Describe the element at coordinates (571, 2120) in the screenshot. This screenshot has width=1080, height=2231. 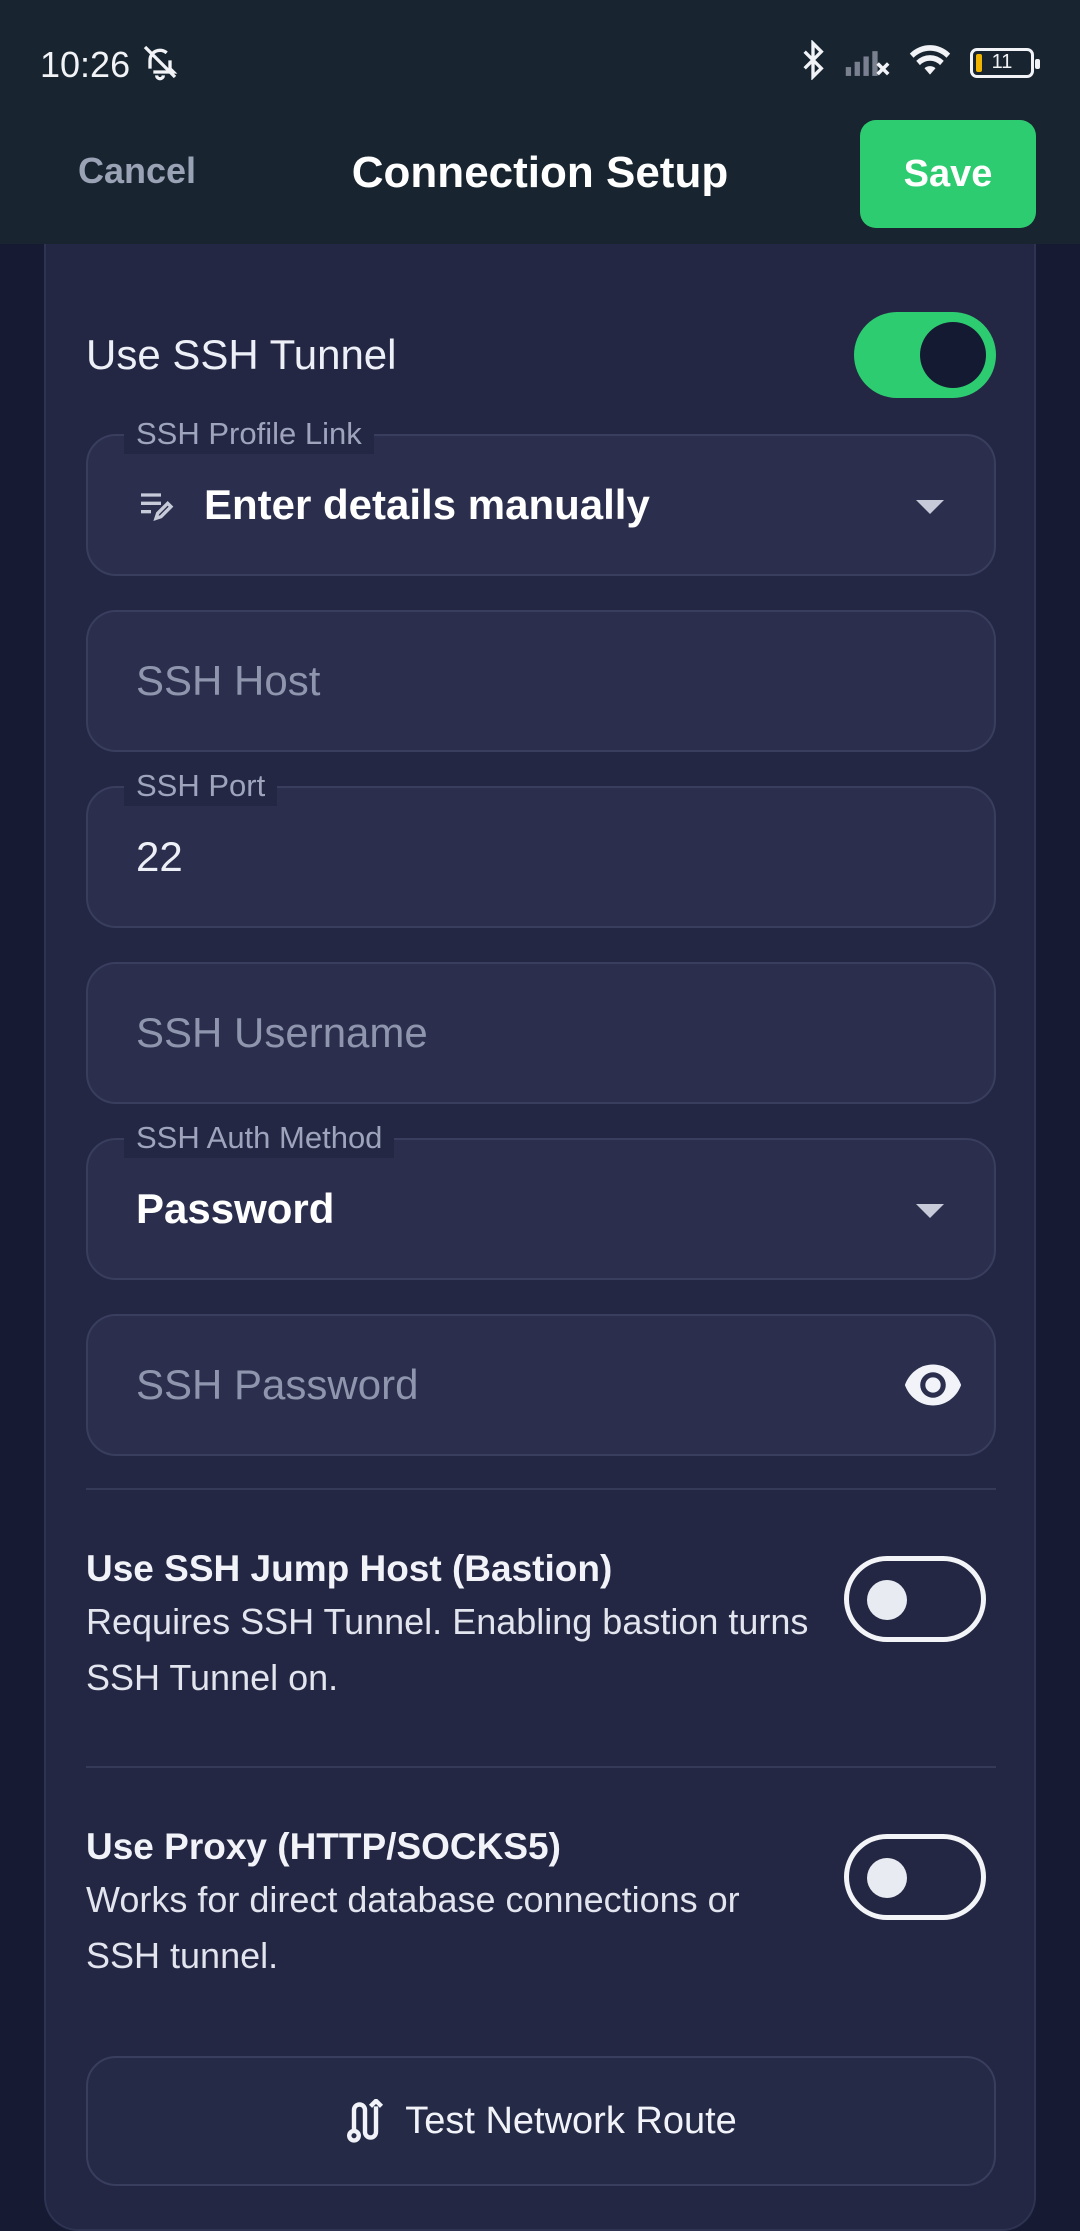
I see `test-network-route-label: Test Network Route` at that location.